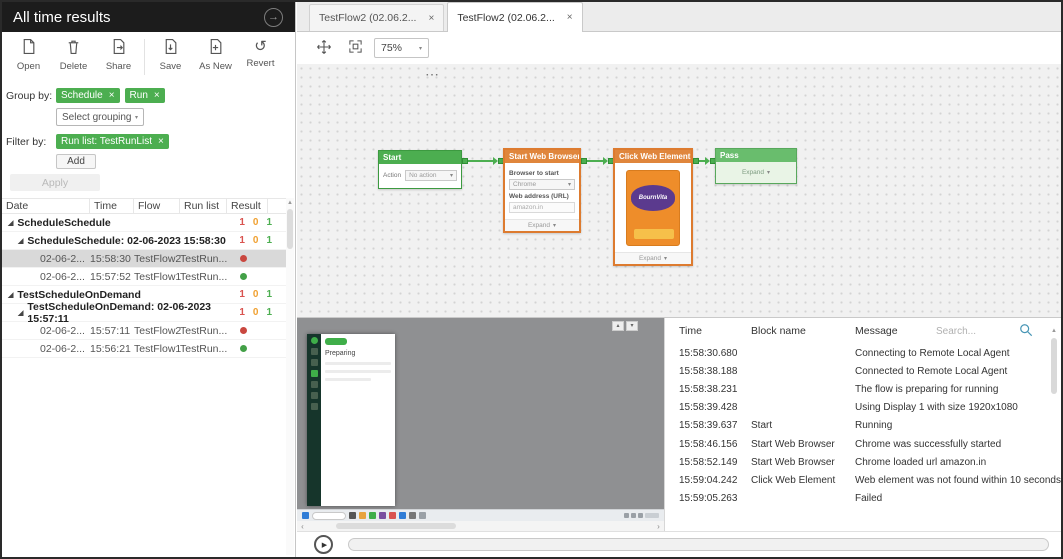 This screenshot has height=559, width=1063. Describe the element at coordinates (698, 544) in the screenshot. I see `playback-timeline` at that location.